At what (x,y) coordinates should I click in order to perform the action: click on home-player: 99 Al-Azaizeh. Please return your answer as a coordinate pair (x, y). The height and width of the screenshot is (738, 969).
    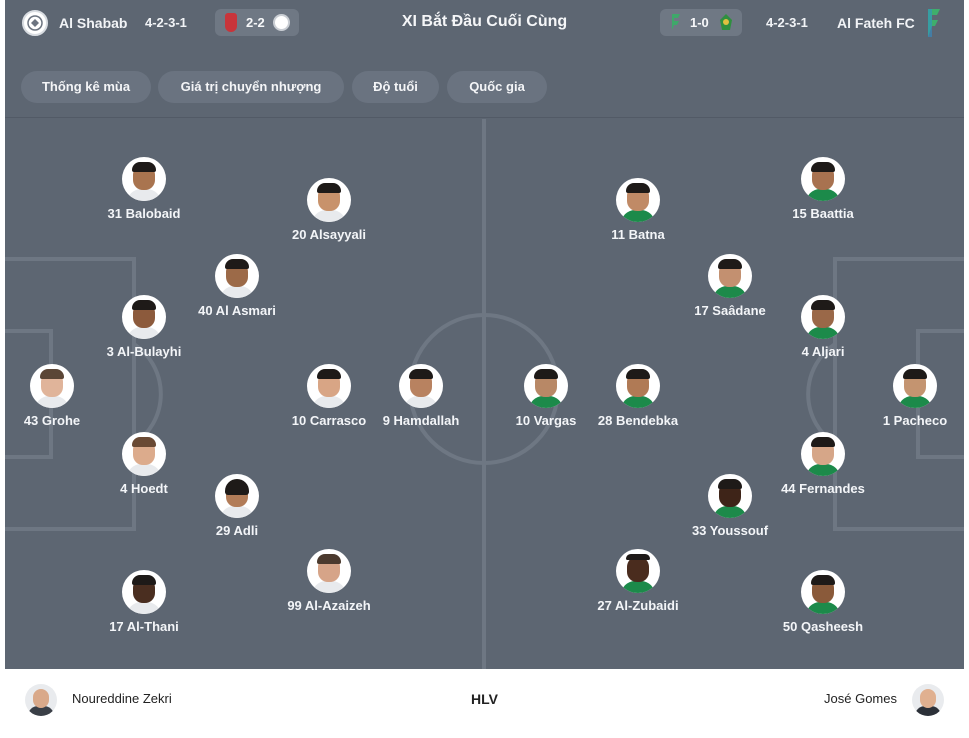
    Looking at the image, I should click on (329, 581).